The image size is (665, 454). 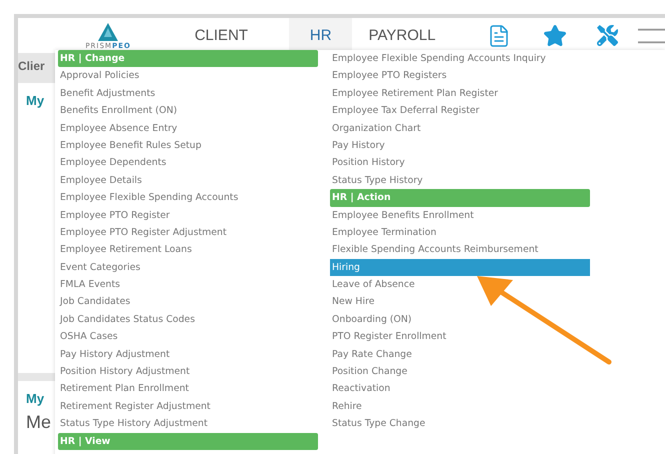 What do you see at coordinates (188, 128) in the screenshot?
I see `menu-item: Employee Absence Entry` at bounding box center [188, 128].